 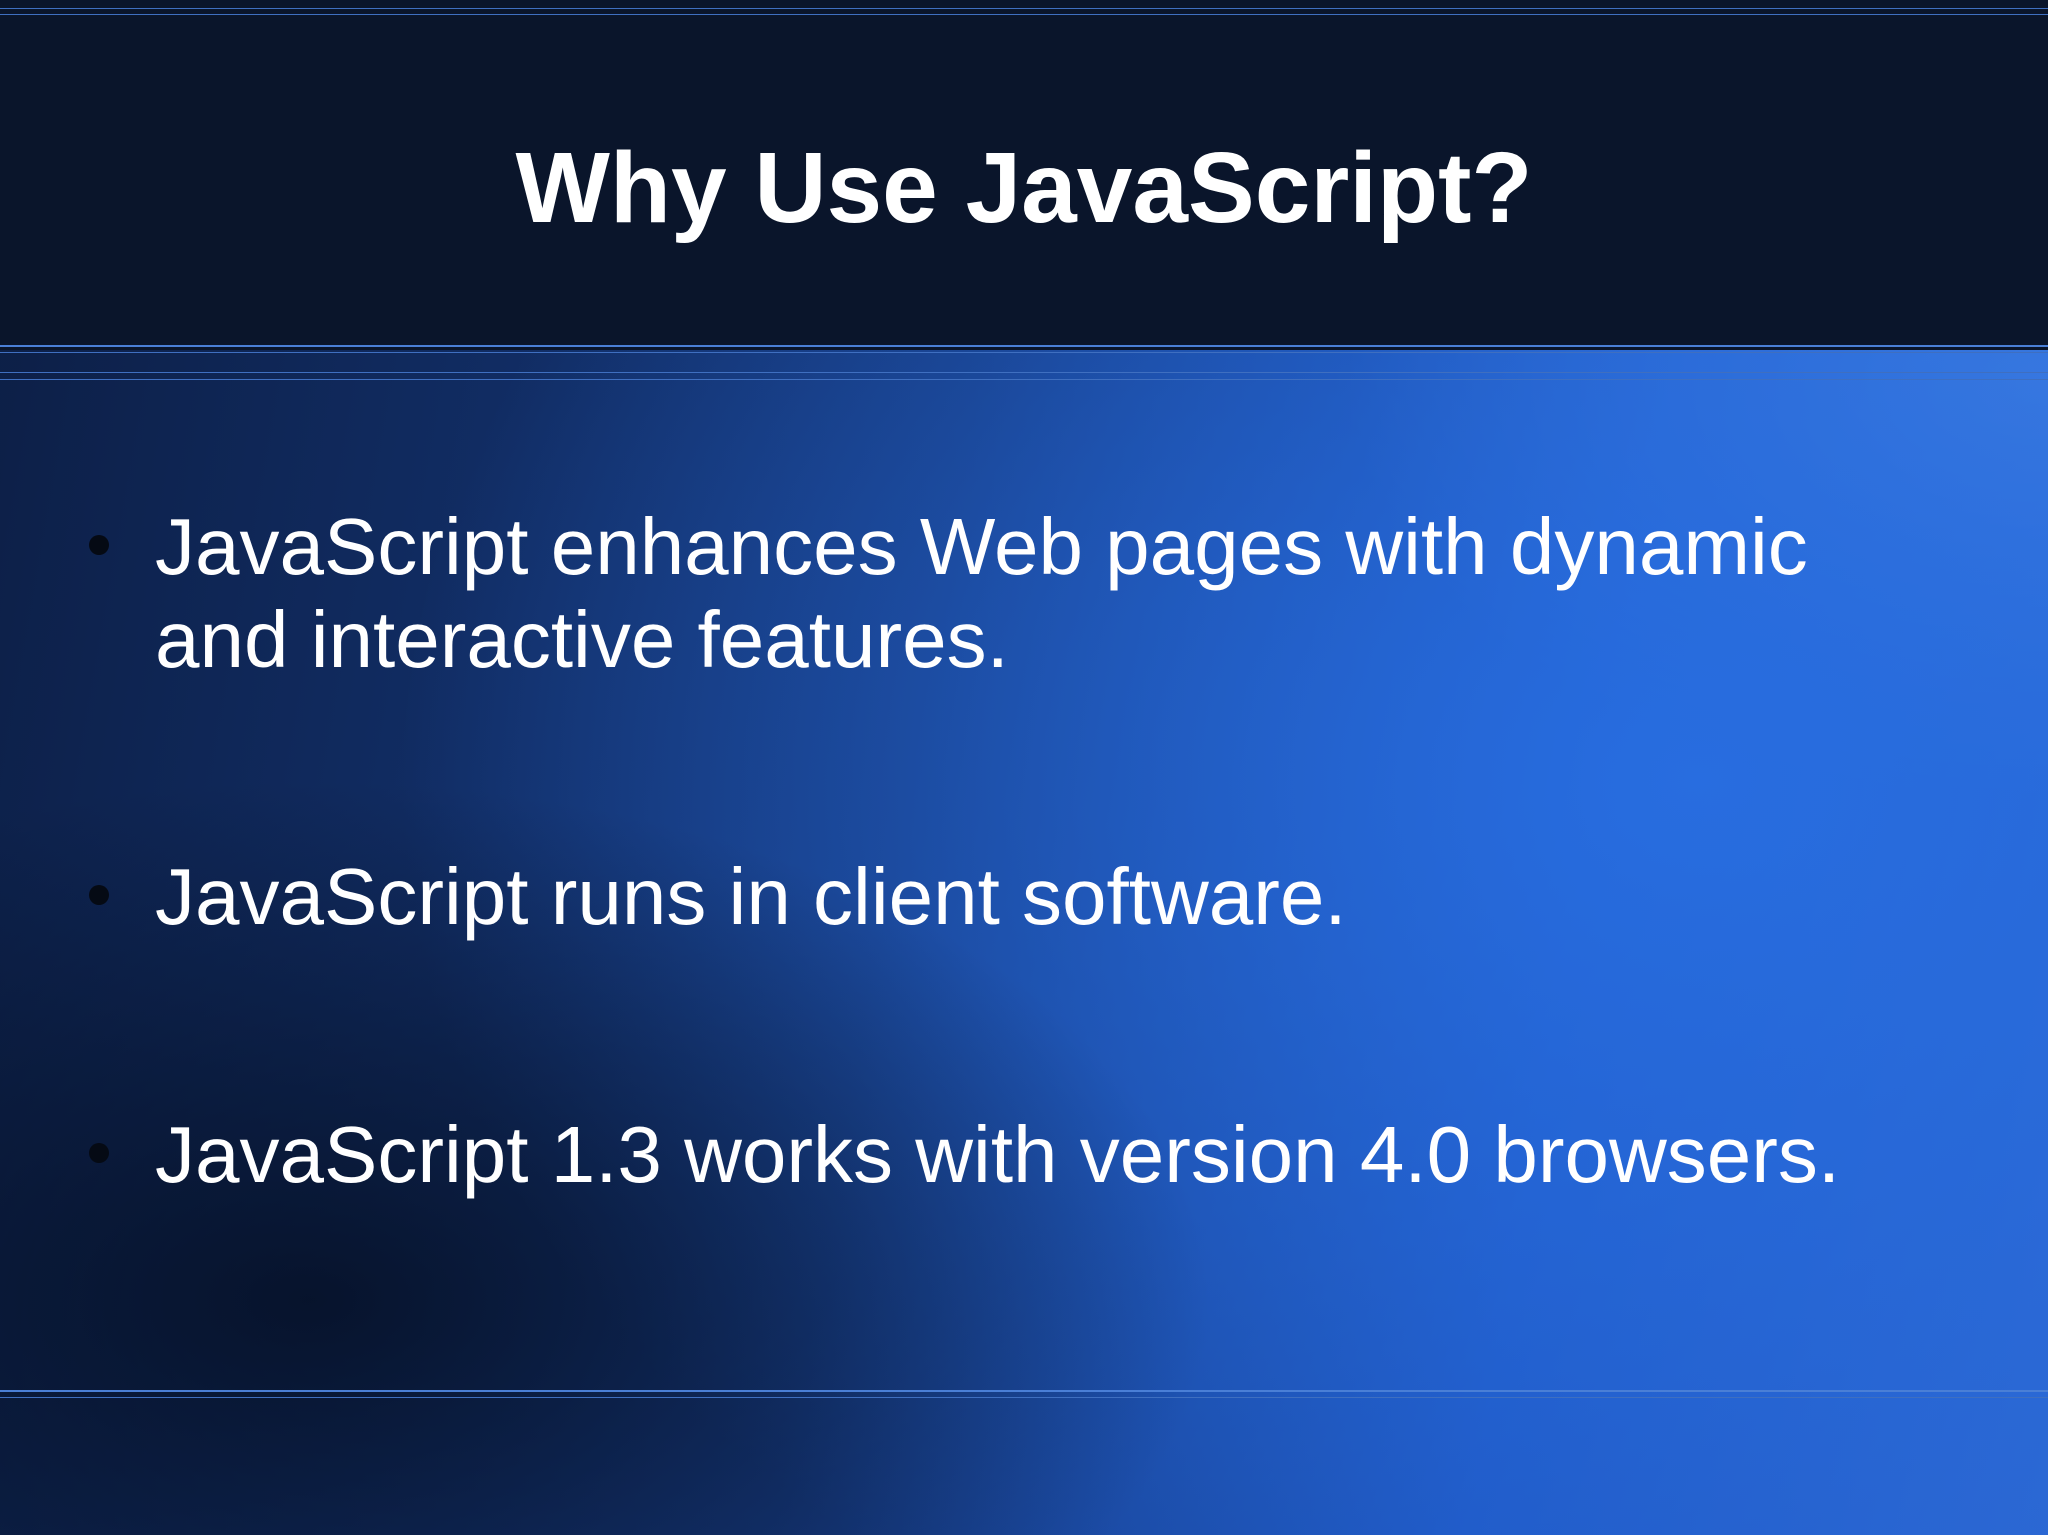 What do you see at coordinates (1024, 188) in the screenshot?
I see `slide-title: Why Use JavaScript?` at bounding box center [1024, 188].